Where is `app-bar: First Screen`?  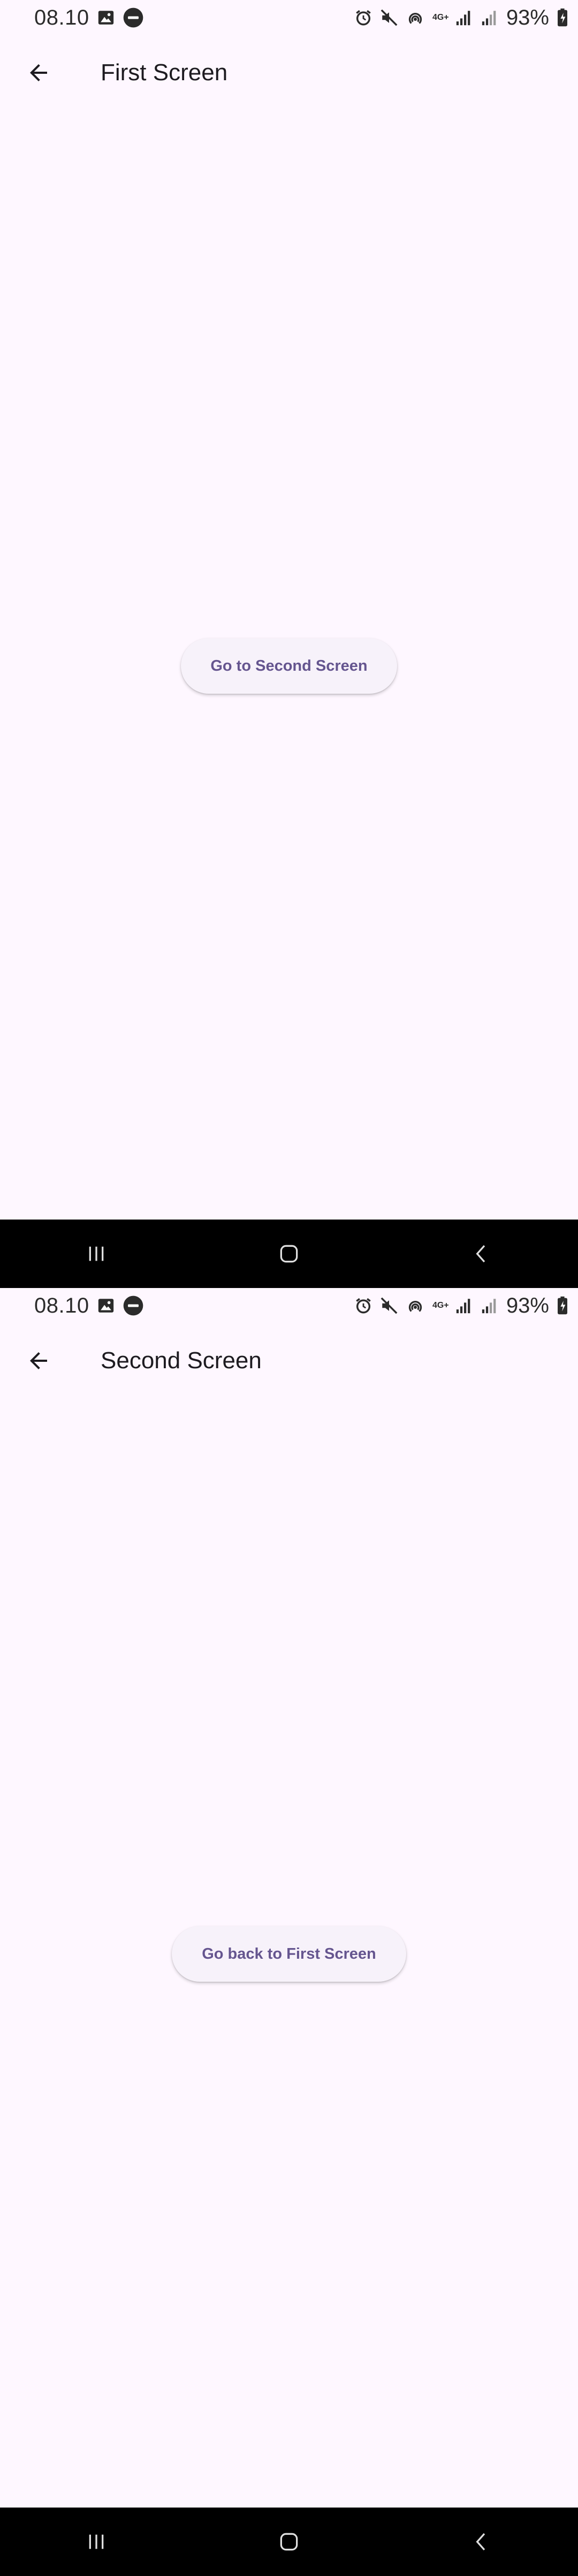
app-bar: First Screen is located at coordinates (289, 72).